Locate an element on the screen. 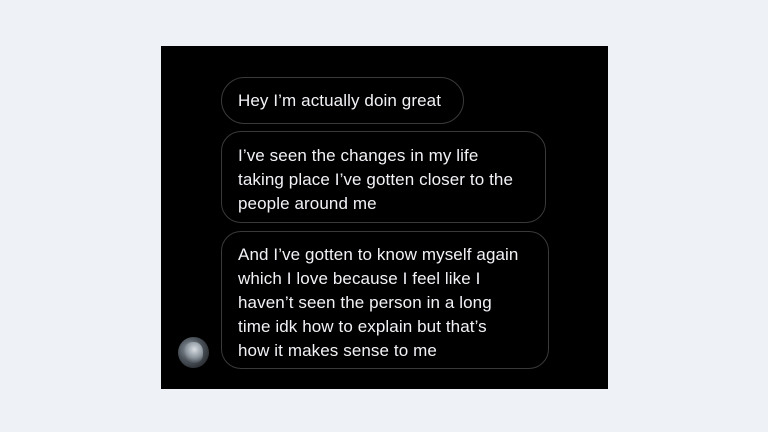  avatar is located at coordinates (193, 352).